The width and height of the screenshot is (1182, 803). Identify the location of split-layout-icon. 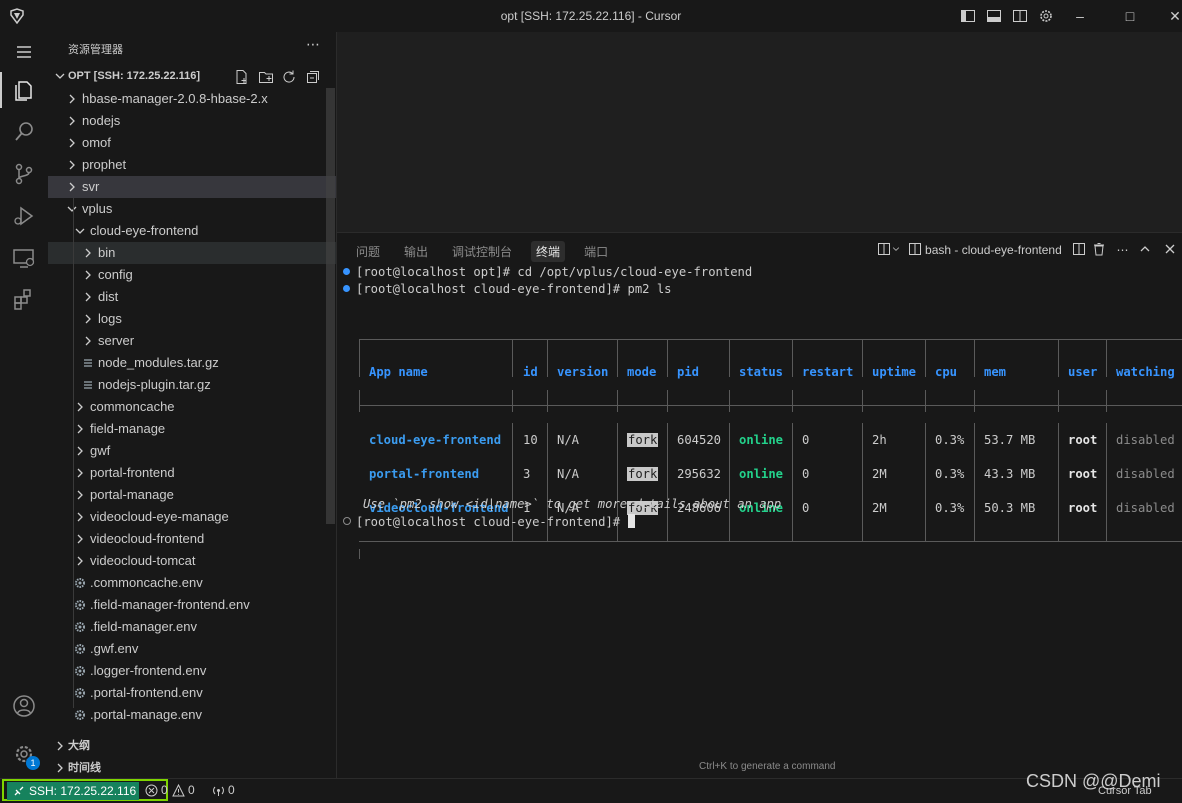
(884, 249).